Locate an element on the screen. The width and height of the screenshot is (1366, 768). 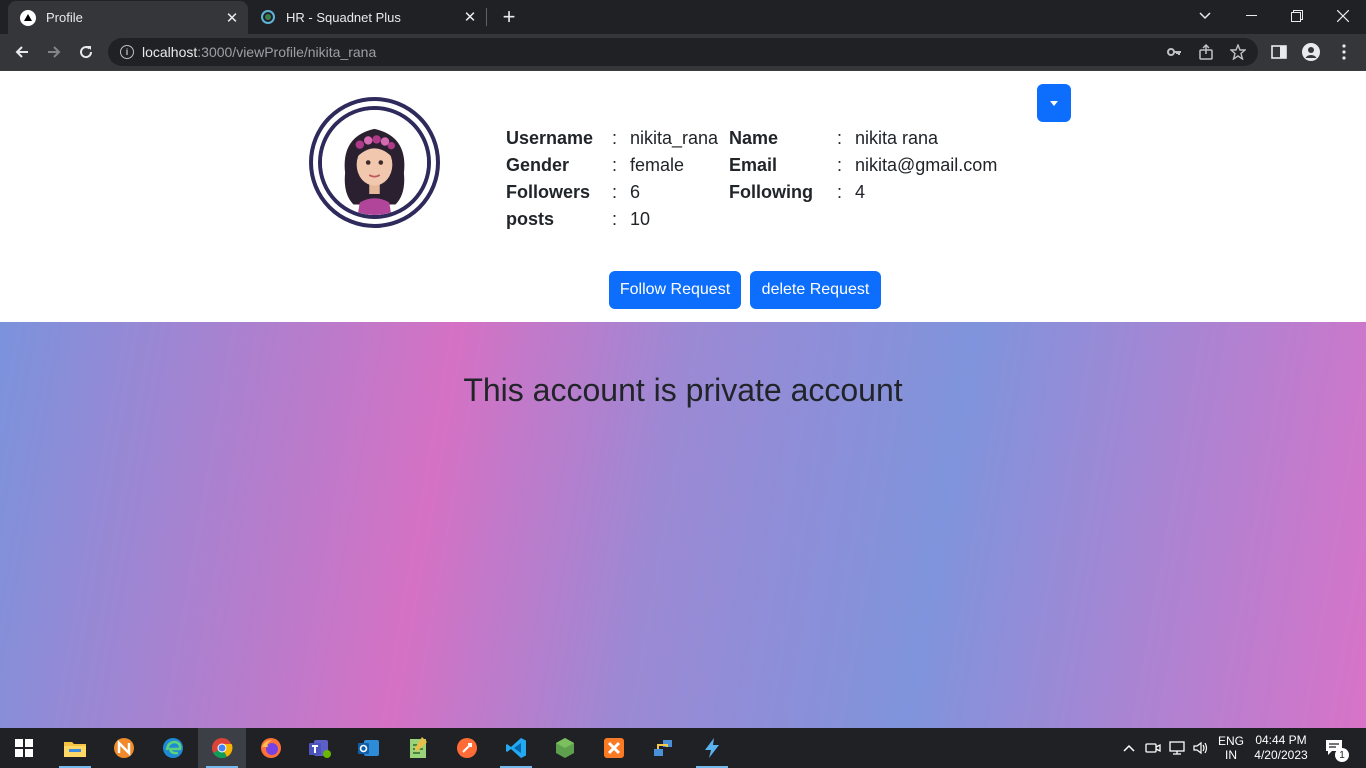
region-code: IN is located at coordinates (1231, 755).